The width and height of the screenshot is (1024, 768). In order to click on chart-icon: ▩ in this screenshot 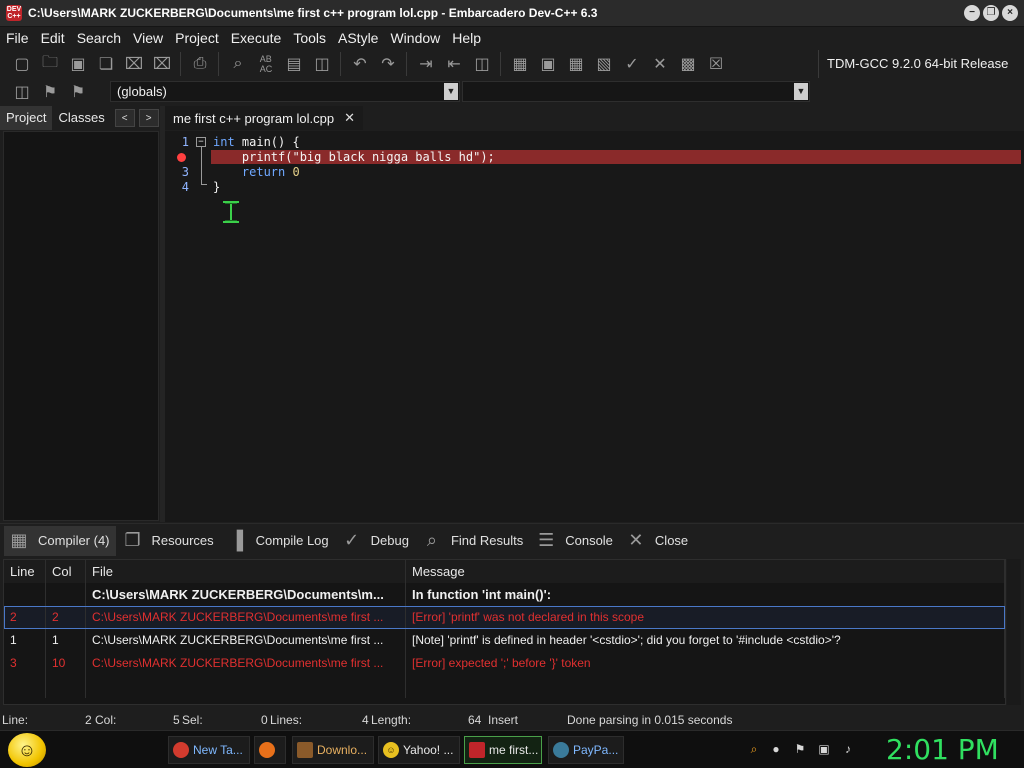, I will do `click(688, 64)`.